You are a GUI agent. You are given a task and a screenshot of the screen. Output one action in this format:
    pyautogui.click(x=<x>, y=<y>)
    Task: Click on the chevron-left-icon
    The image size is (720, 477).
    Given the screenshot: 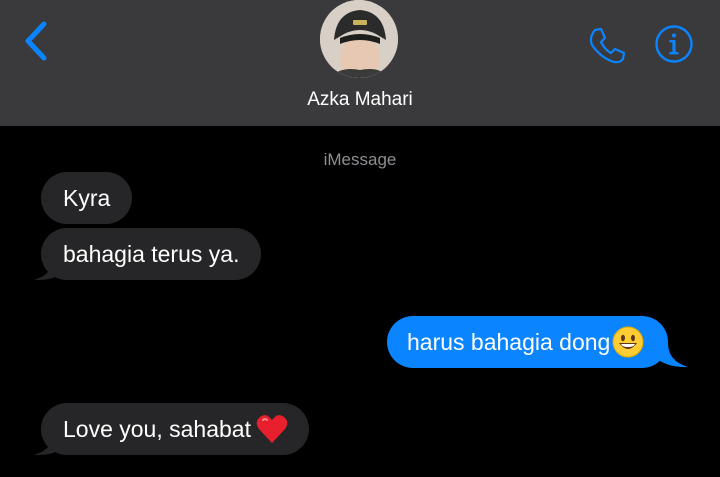 What is the action you would take?
    pyautogui.click(x=36, y=41)
    